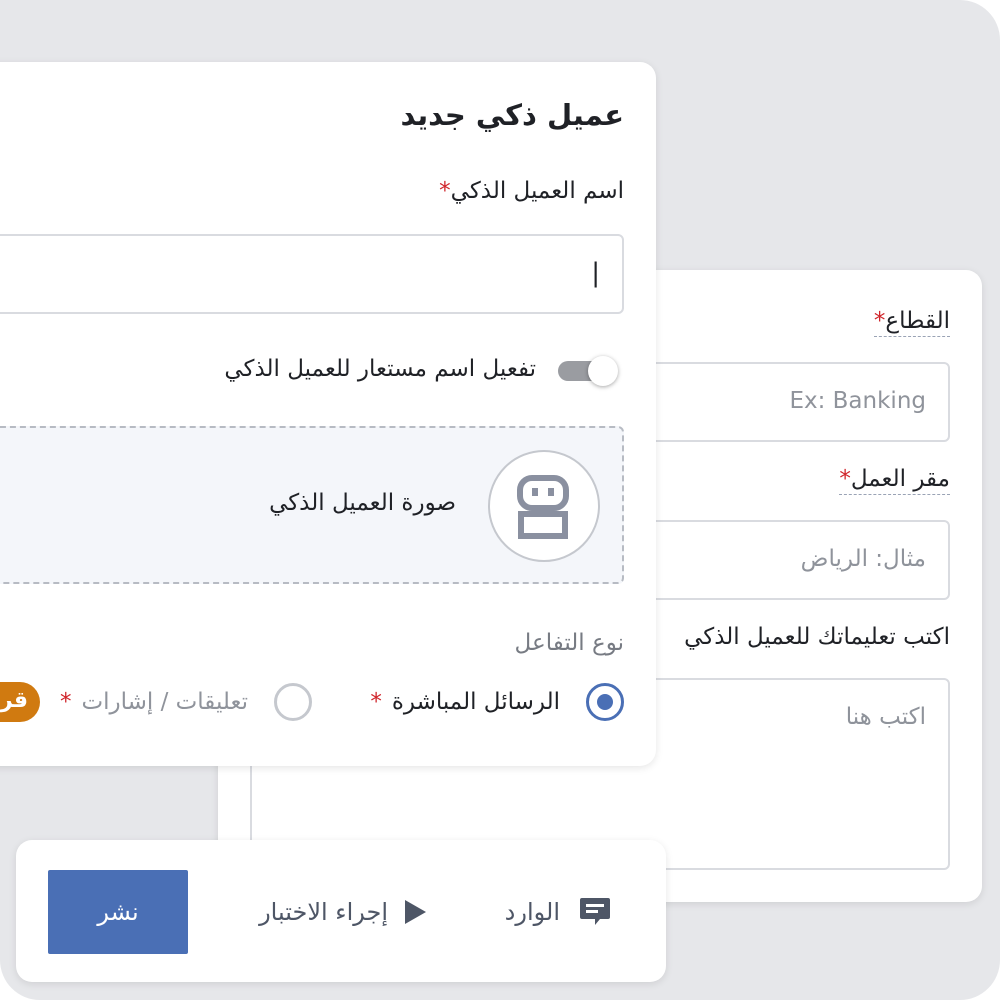 This screenshot has width=1000, height=1000. Describe the element at coordinates (475, 702) in the screenshot. I see `radio-direct-messages-label: الرسائل المباشرة` at that location.